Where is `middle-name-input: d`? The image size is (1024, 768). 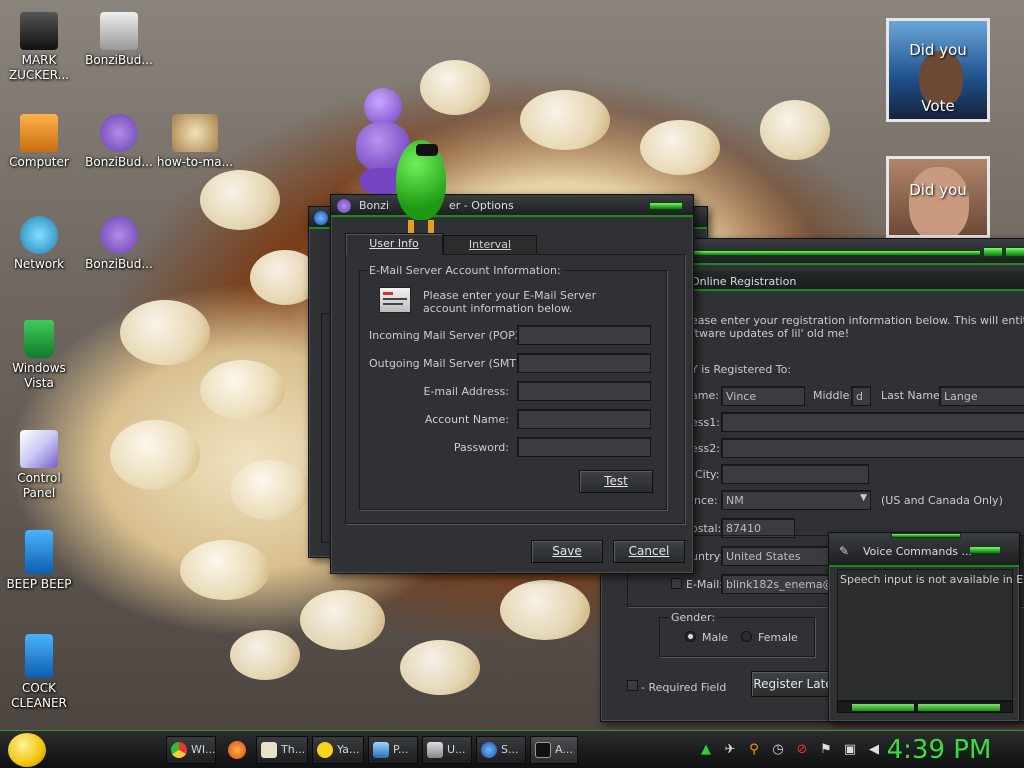
middle-name-input: d is located at coordinates (861, 396).